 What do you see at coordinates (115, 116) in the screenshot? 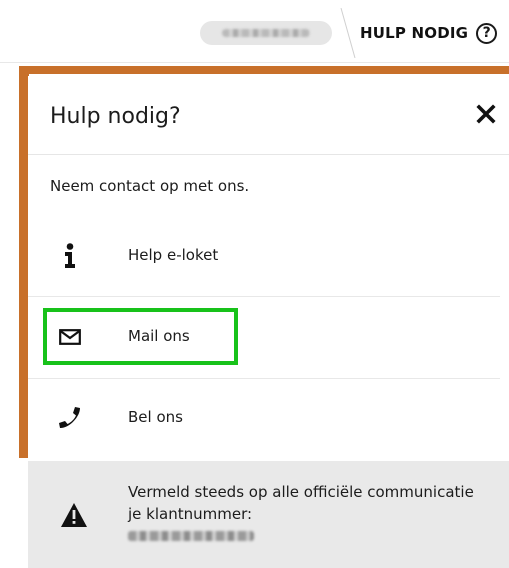
I see `panel-title: Hulp nodig?` at bounding box center [115, 116].